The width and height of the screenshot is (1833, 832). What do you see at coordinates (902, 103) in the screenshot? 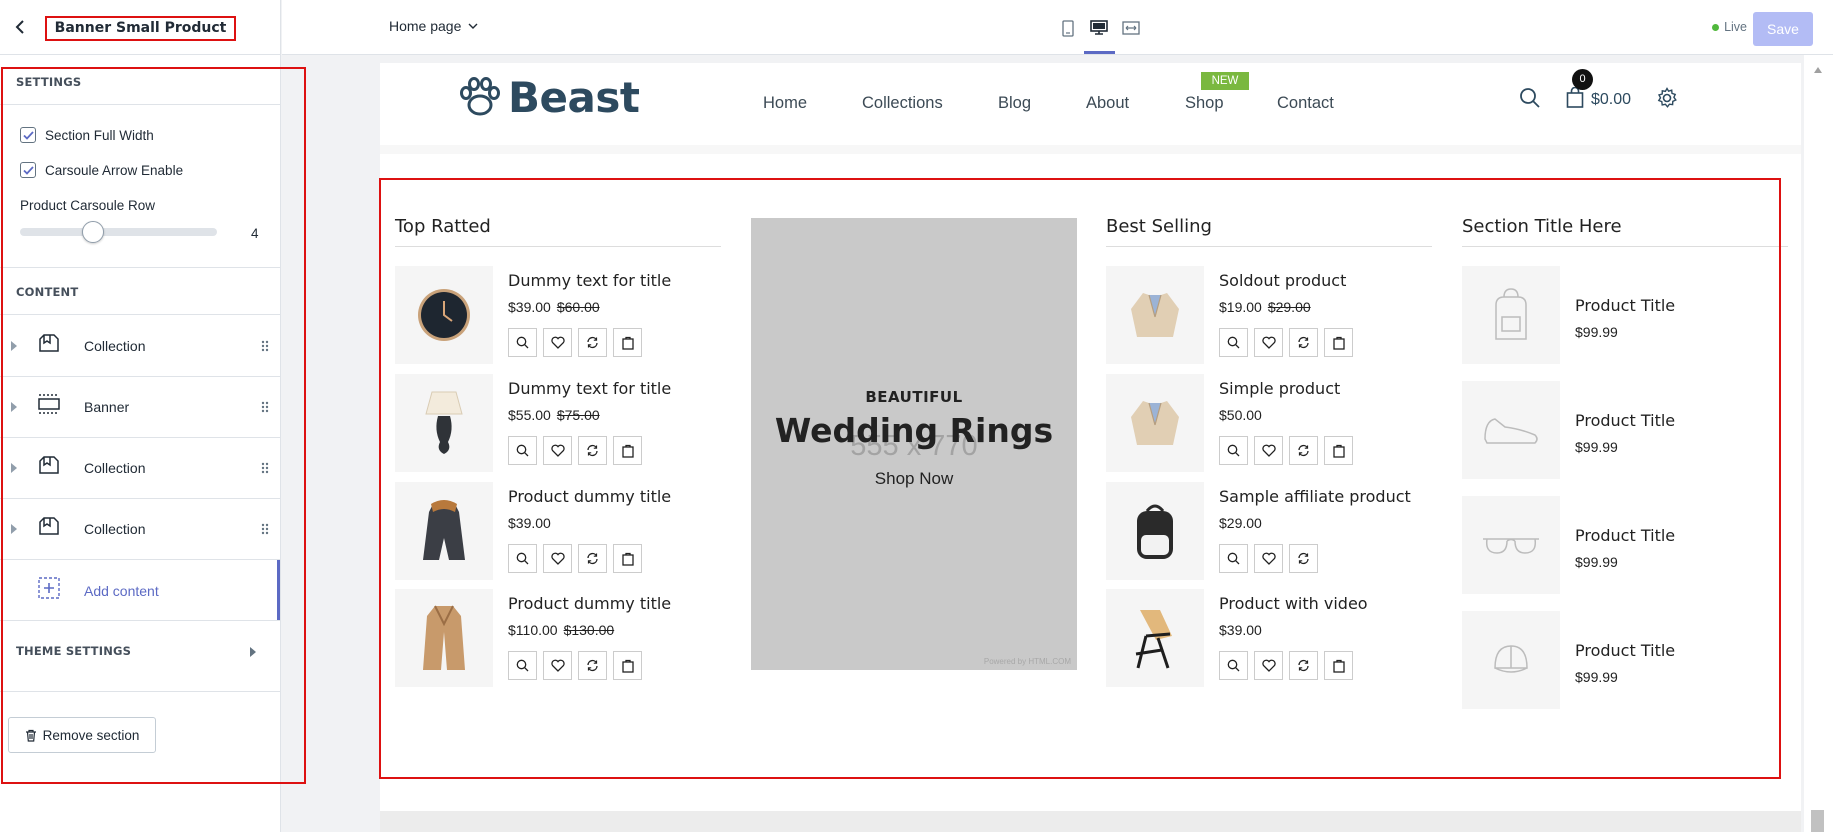
I see `nav-collections: Collections` at bounding box center [902, 103].